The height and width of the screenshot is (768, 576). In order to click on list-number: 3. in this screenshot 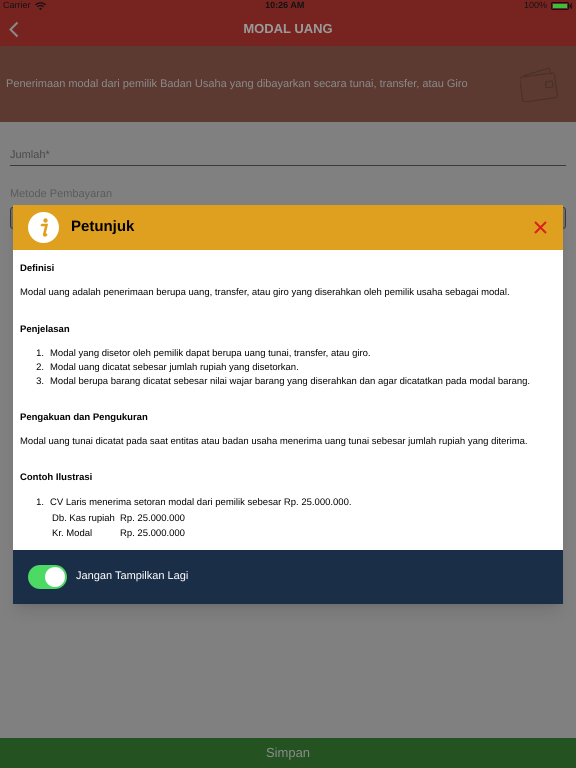, I will do `click(40, 381)`.